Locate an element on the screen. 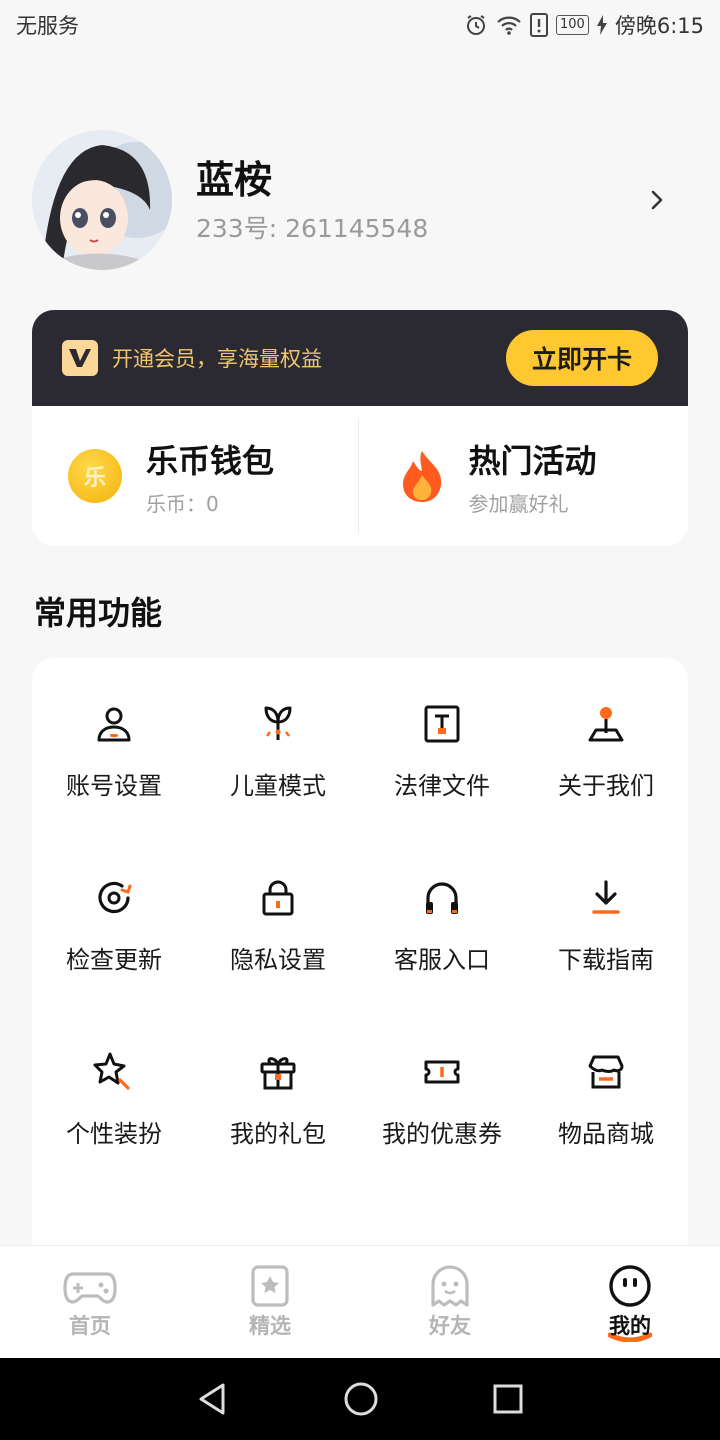  avatar is located at coordinates (102, 200).